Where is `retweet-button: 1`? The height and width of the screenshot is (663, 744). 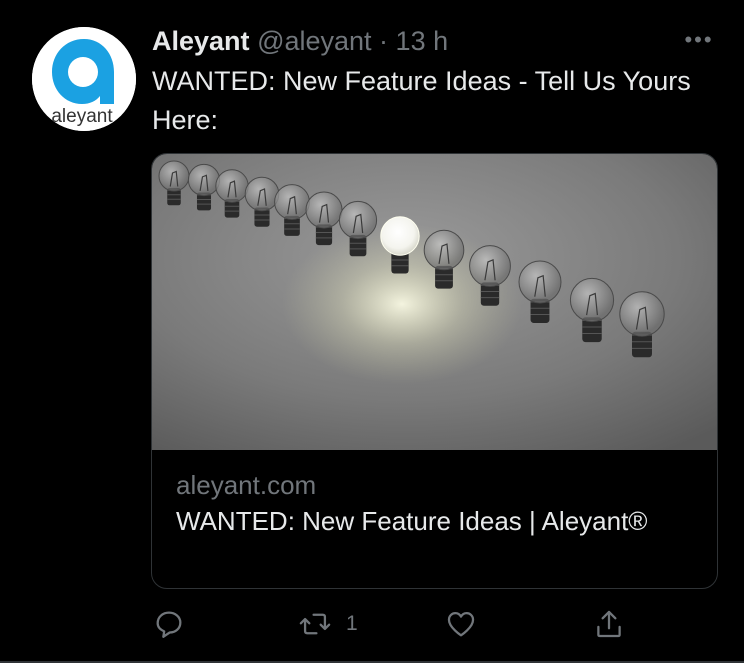
retweet-button: 1 is located at coordinates (328, 624).